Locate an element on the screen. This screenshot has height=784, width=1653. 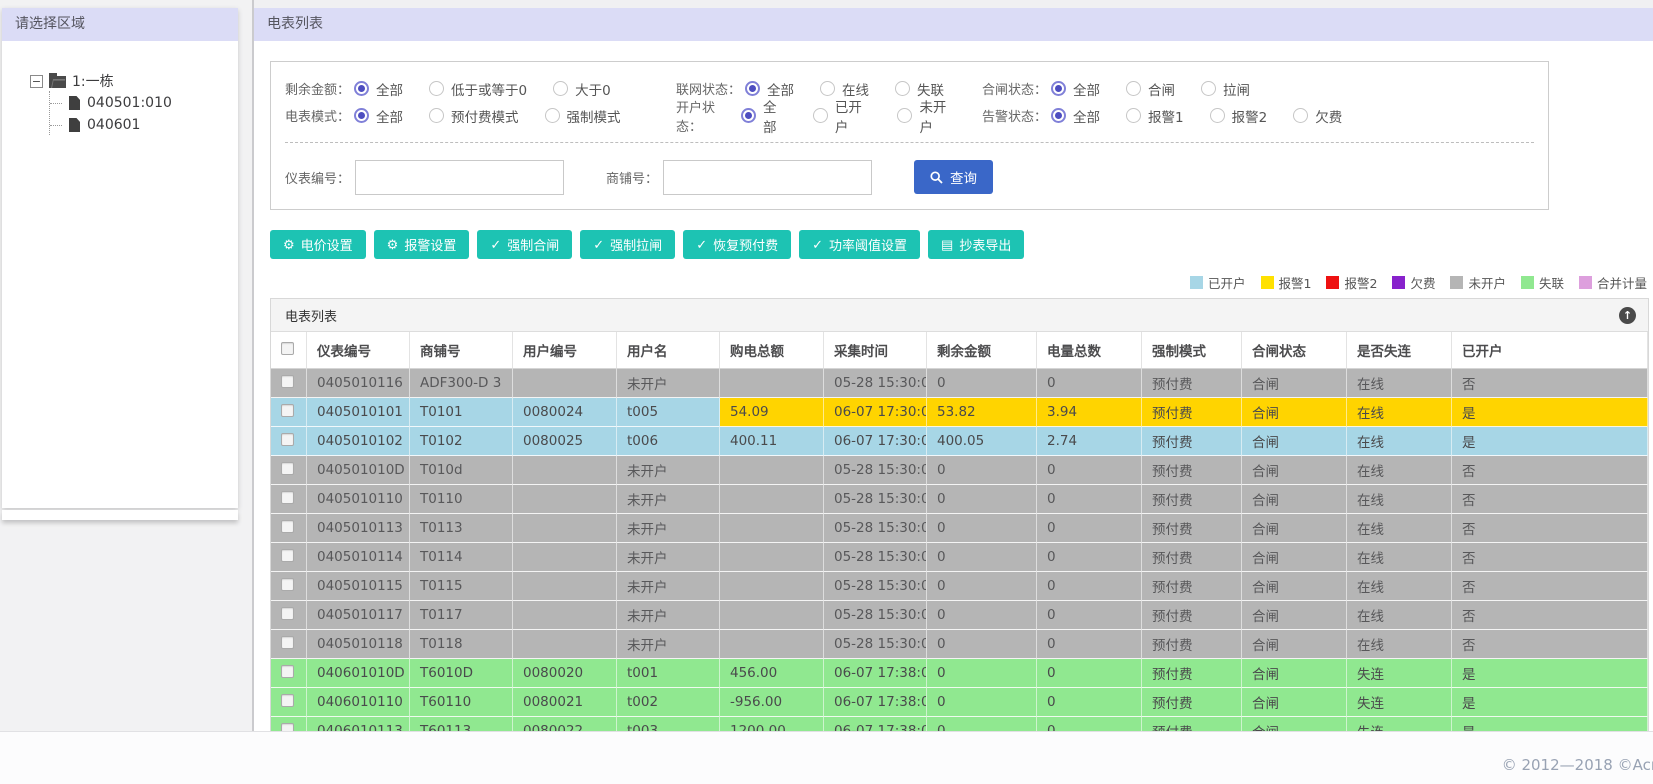
tree-node-label: 040601 is located at coordinates (113, 125).